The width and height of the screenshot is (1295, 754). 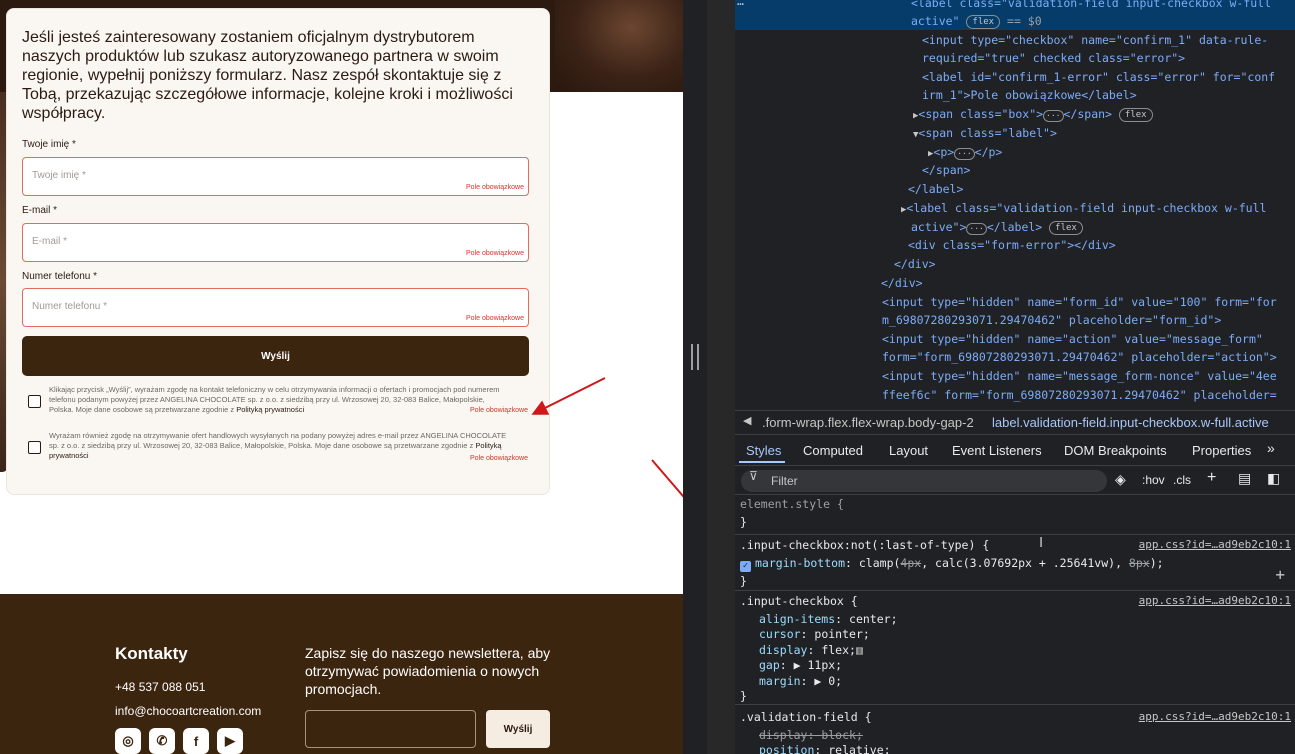 What do you see at coordinates (230, 741) in the screenshot?
I see `youtube-icon: ▶` at bounding box center [230, 741].